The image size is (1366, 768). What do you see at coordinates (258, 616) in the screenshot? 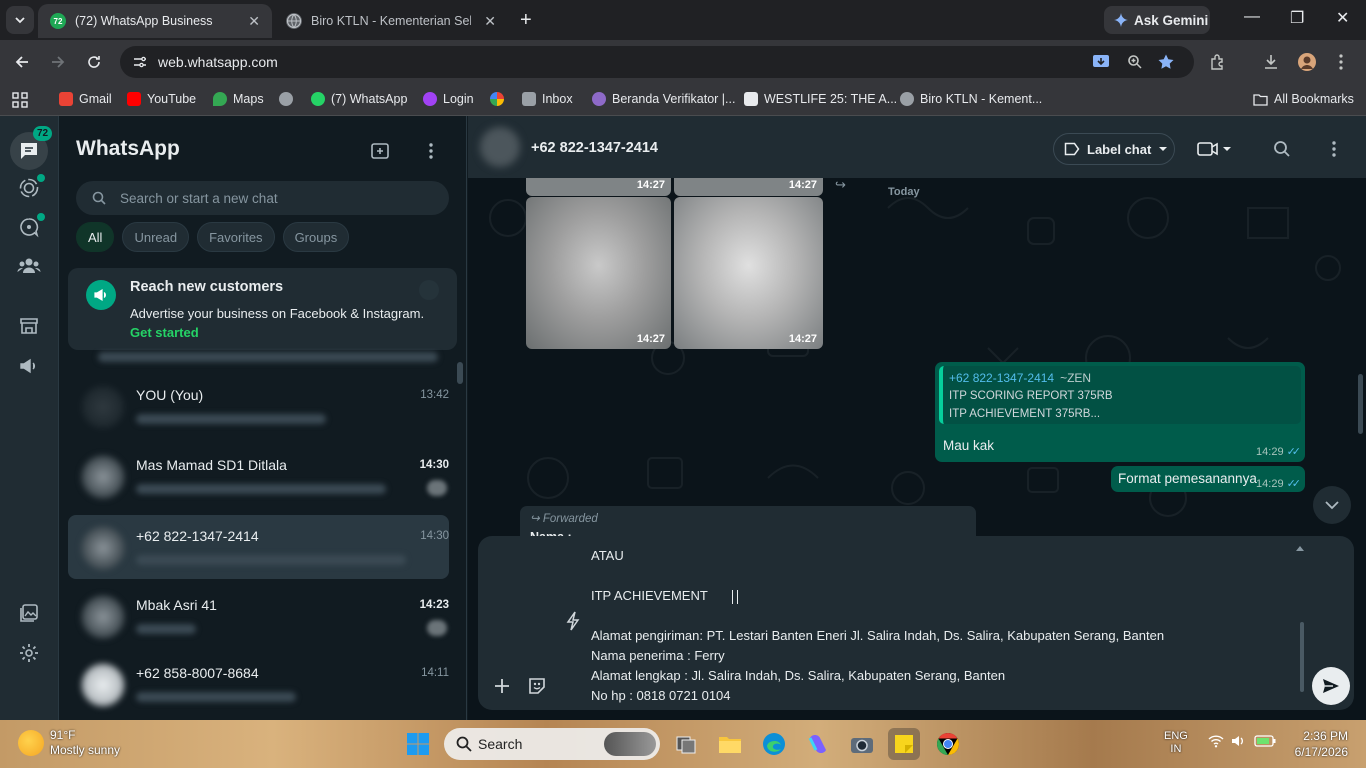
I see `chat-item-mbak-asri: Mbak Asri 41 14:23` at bounding box center [258, 616].